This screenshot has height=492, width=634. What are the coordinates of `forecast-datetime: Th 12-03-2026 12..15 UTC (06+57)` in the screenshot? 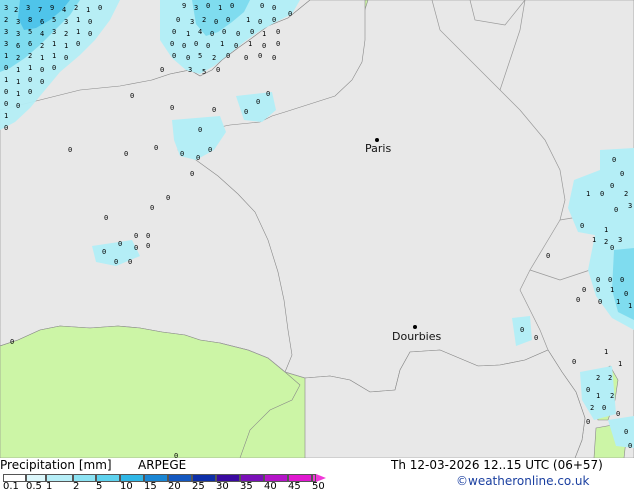 It's located at (497, 465).